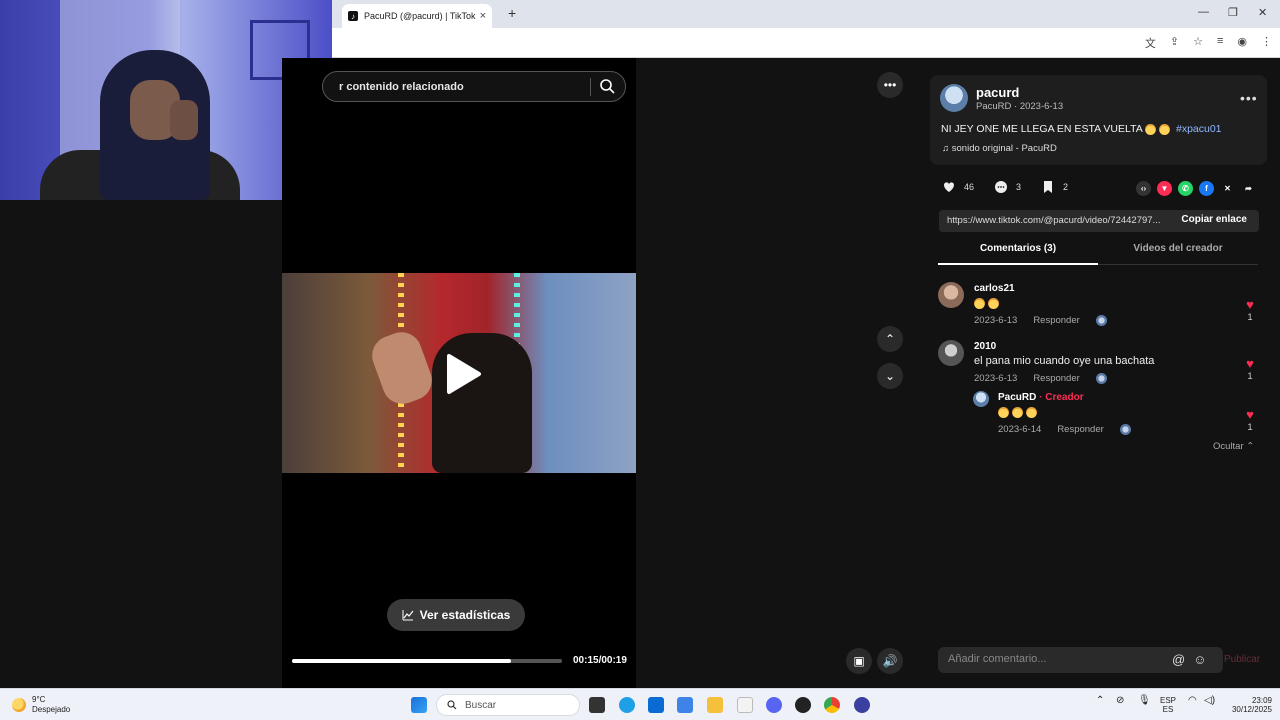 The height and width of the screenshot is (720, 1280). What do you see at coordinates (1061, 397) in the screenshot?
I see `creator-badge: · Creador` at bounding box center [1061, 397].